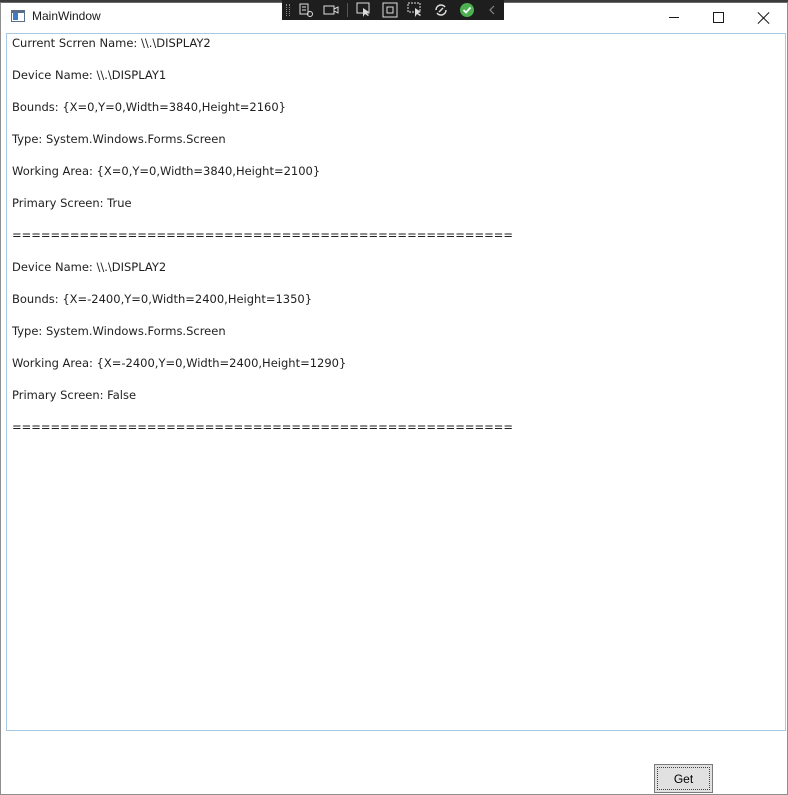  What do you see at coordinates (364, 10) in the screenshot?
I see `select-element-icon` at bounding box center [364, 10].